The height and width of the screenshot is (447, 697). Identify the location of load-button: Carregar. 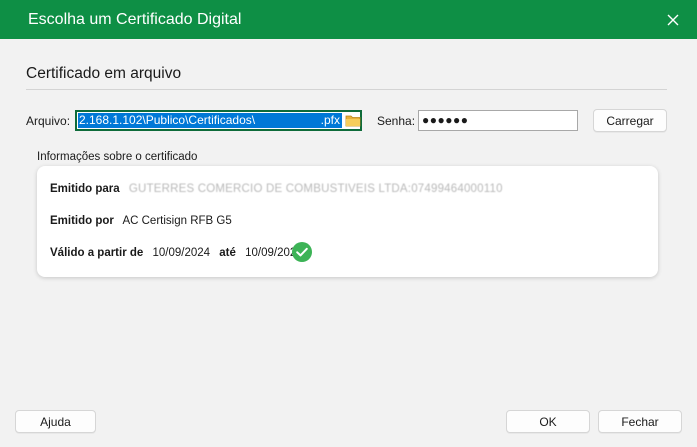
(630, 120).